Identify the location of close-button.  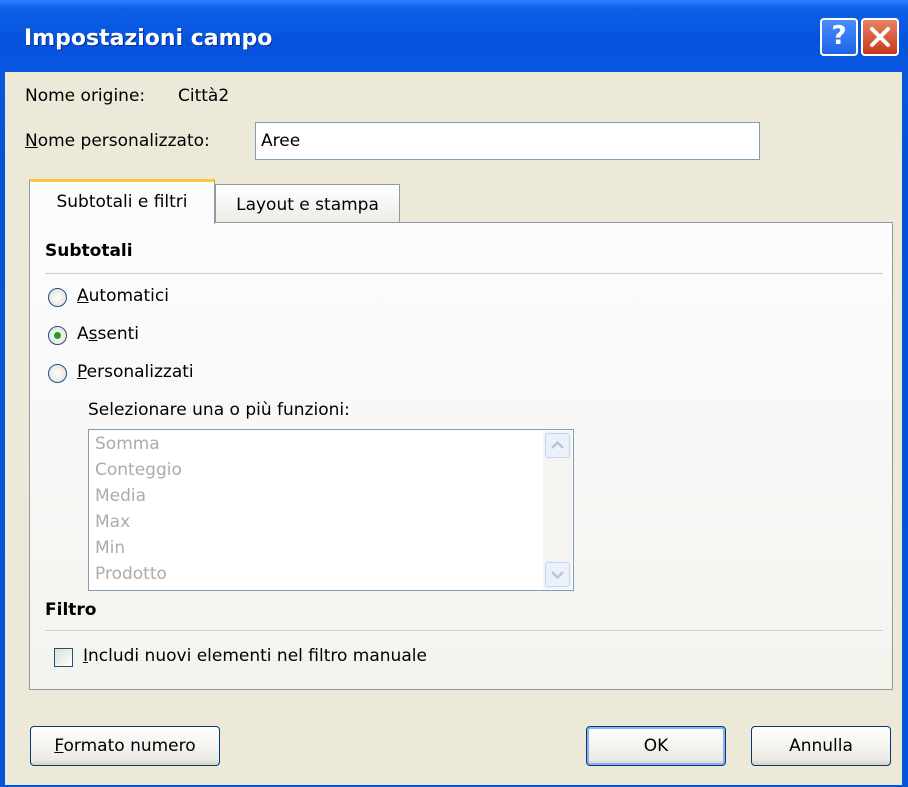
(880, 37).